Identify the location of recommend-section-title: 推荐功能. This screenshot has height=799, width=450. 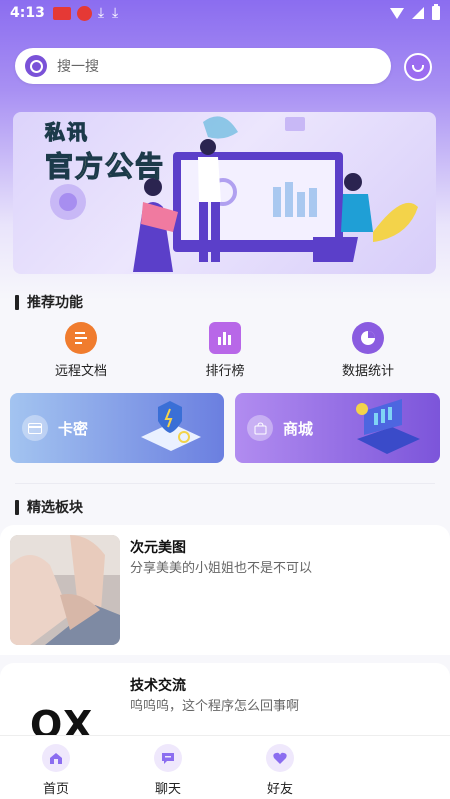
(49, 302).